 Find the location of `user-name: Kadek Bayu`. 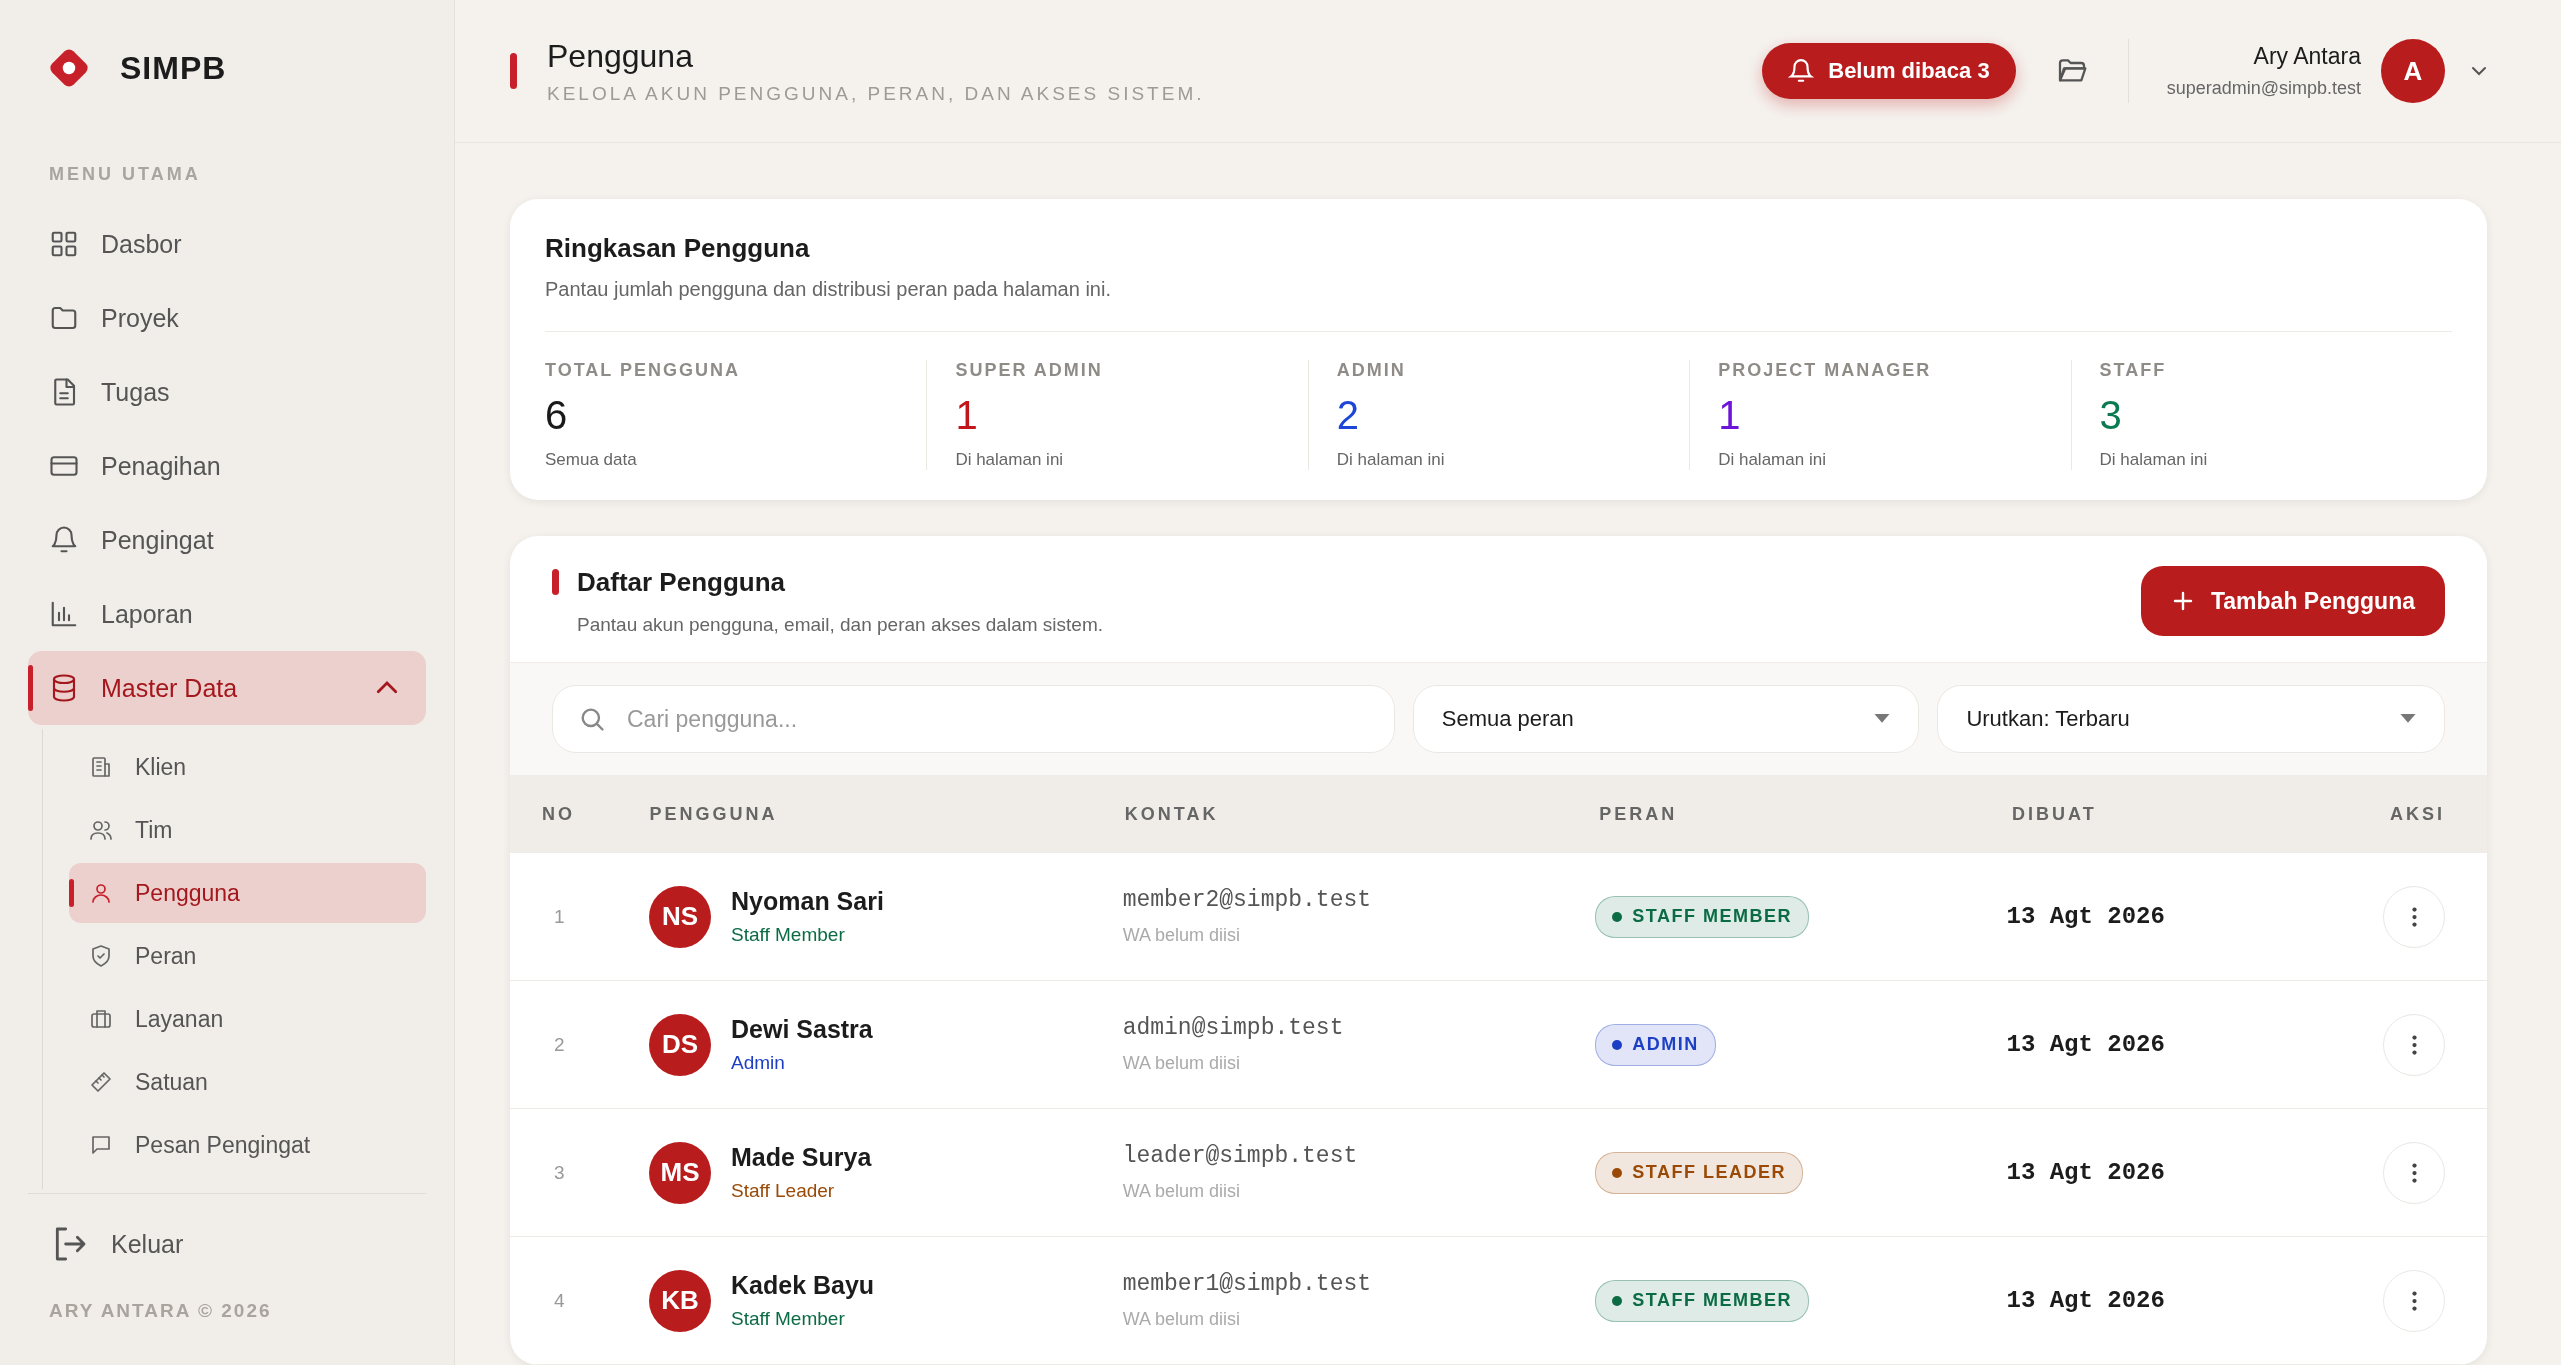

user-name: Kadek Bayu is located at coordinates (803, 1285).